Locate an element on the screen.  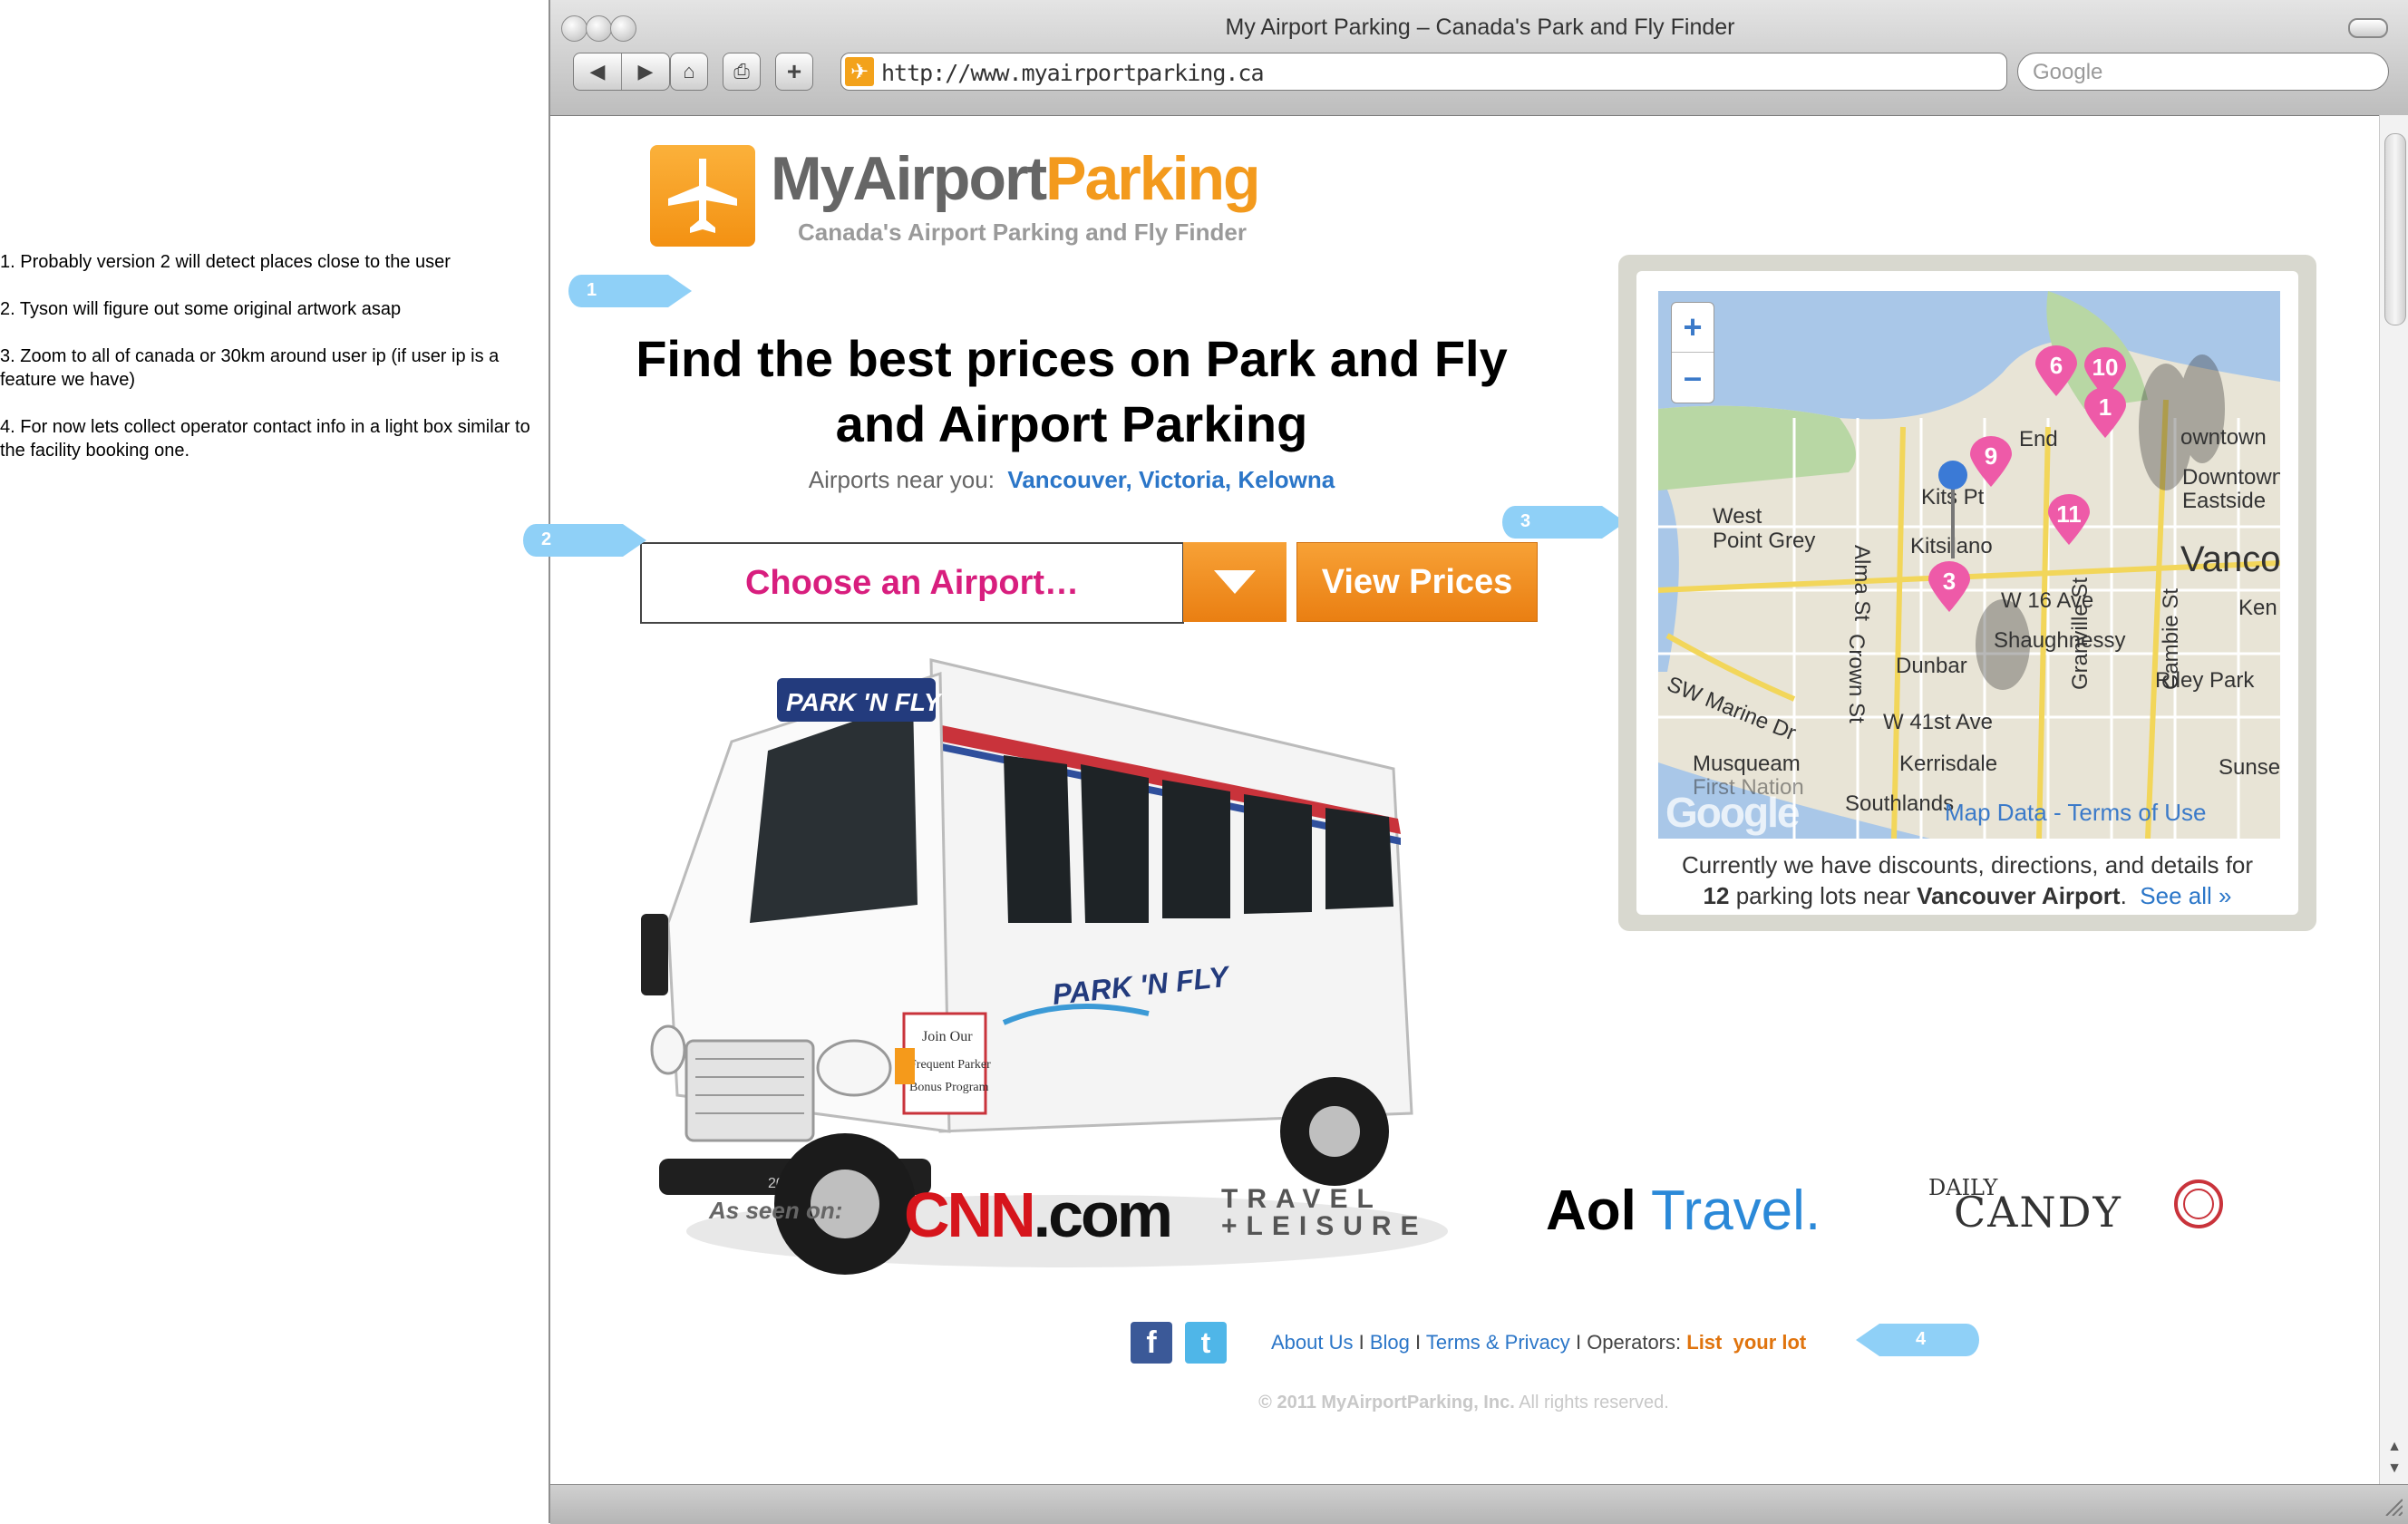
airplane-icon is located at coordinates (702, 196).